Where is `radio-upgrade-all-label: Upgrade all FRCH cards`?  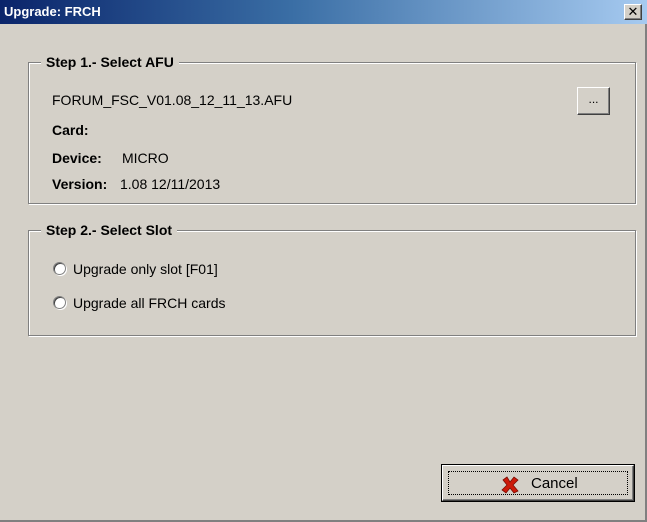
radio-upgrade-all-label: Upgrade all FRCH cards is located at coordinates (149, 303).